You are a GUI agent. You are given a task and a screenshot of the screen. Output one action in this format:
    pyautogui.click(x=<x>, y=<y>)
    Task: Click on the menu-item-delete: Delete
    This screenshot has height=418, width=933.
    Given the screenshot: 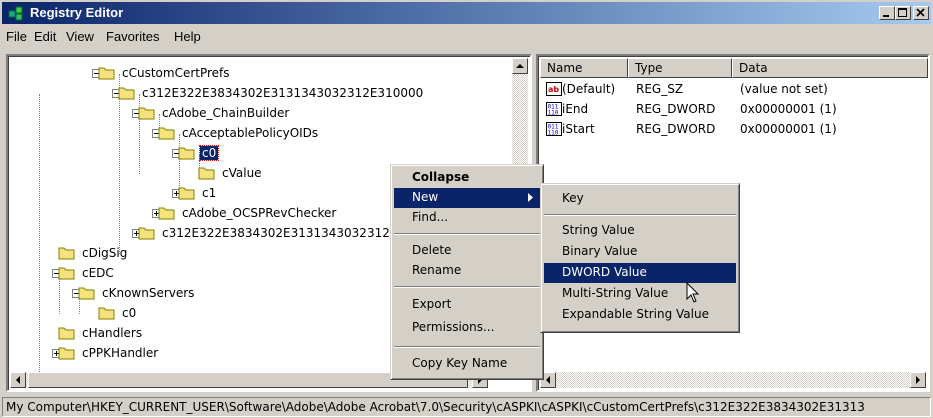 What is the action you would take?
    pyautogui.click(x=467, y=251)
    